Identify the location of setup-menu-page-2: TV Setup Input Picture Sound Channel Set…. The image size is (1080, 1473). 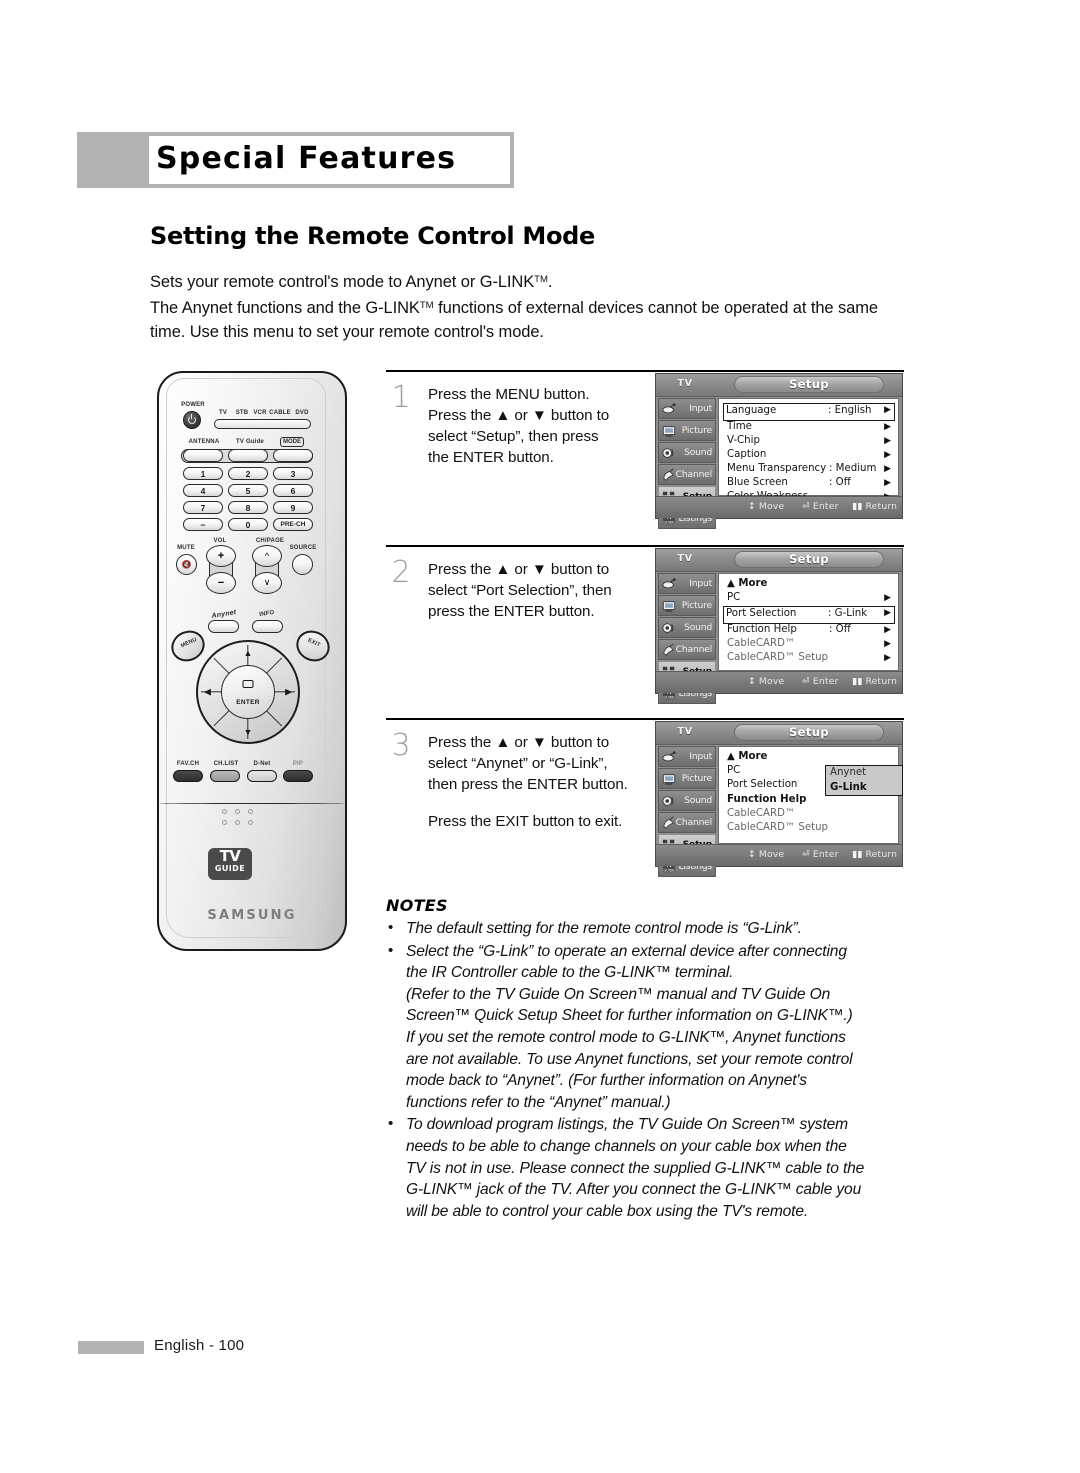
(779, 626).